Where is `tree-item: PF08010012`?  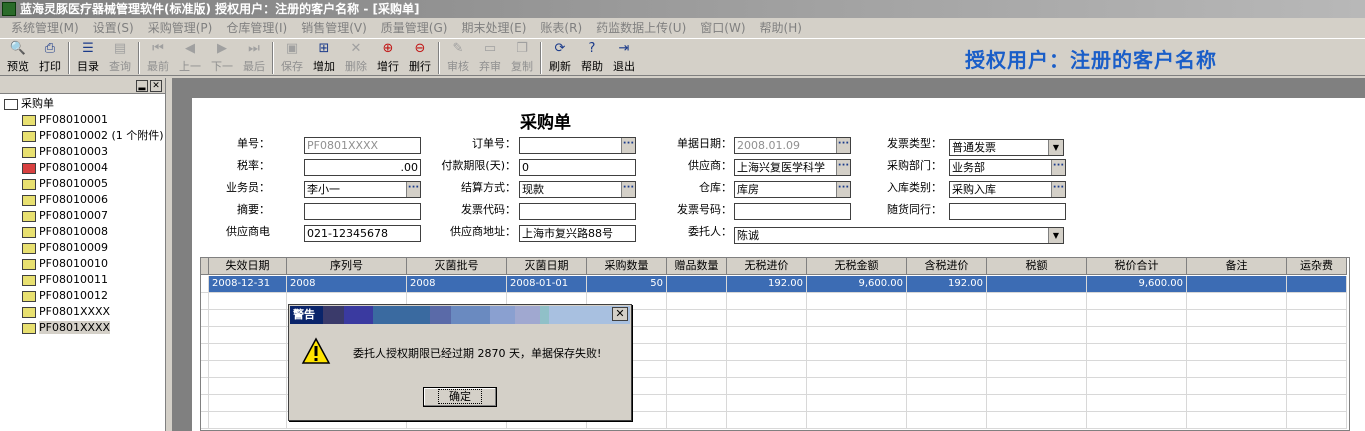
tree-item: PF08010012 is located at coordinates (65, 296).